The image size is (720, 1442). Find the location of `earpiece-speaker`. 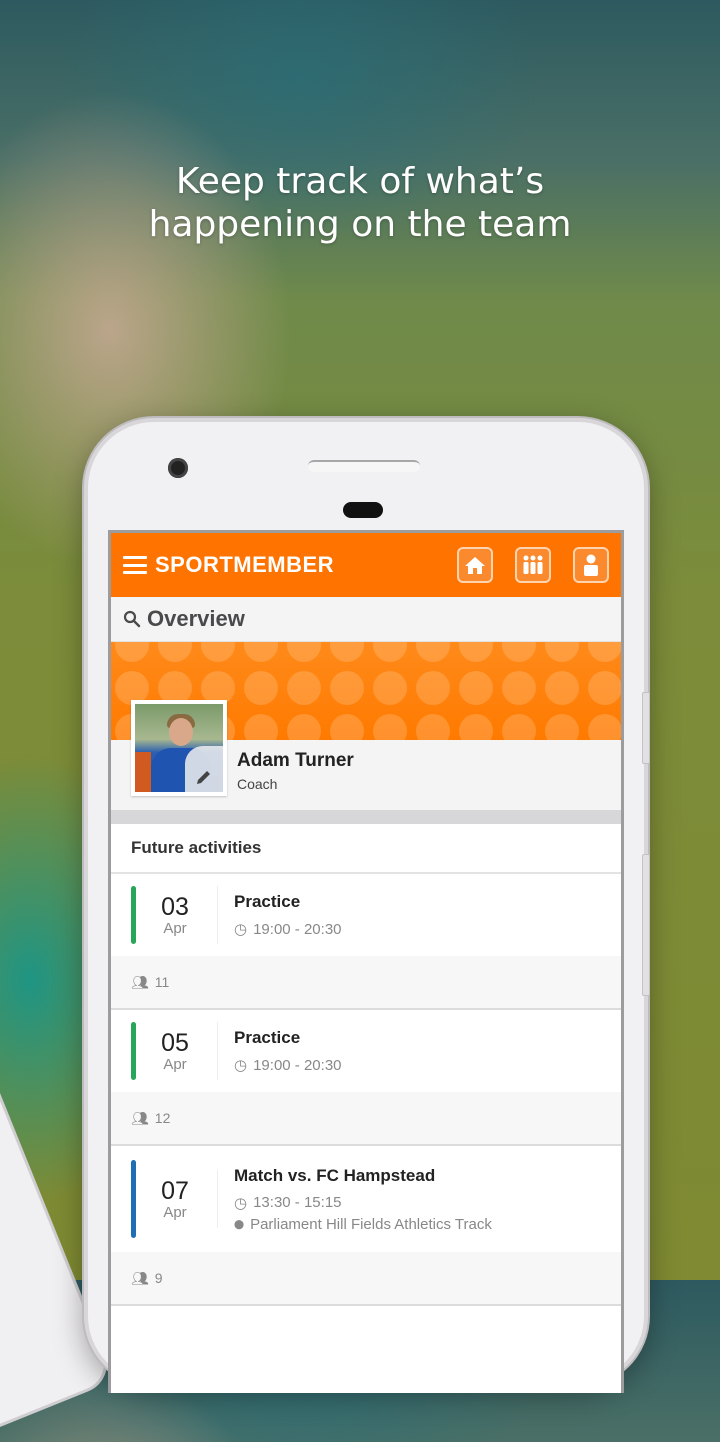

earpiece-speaker is located at coordinates (364, 466).